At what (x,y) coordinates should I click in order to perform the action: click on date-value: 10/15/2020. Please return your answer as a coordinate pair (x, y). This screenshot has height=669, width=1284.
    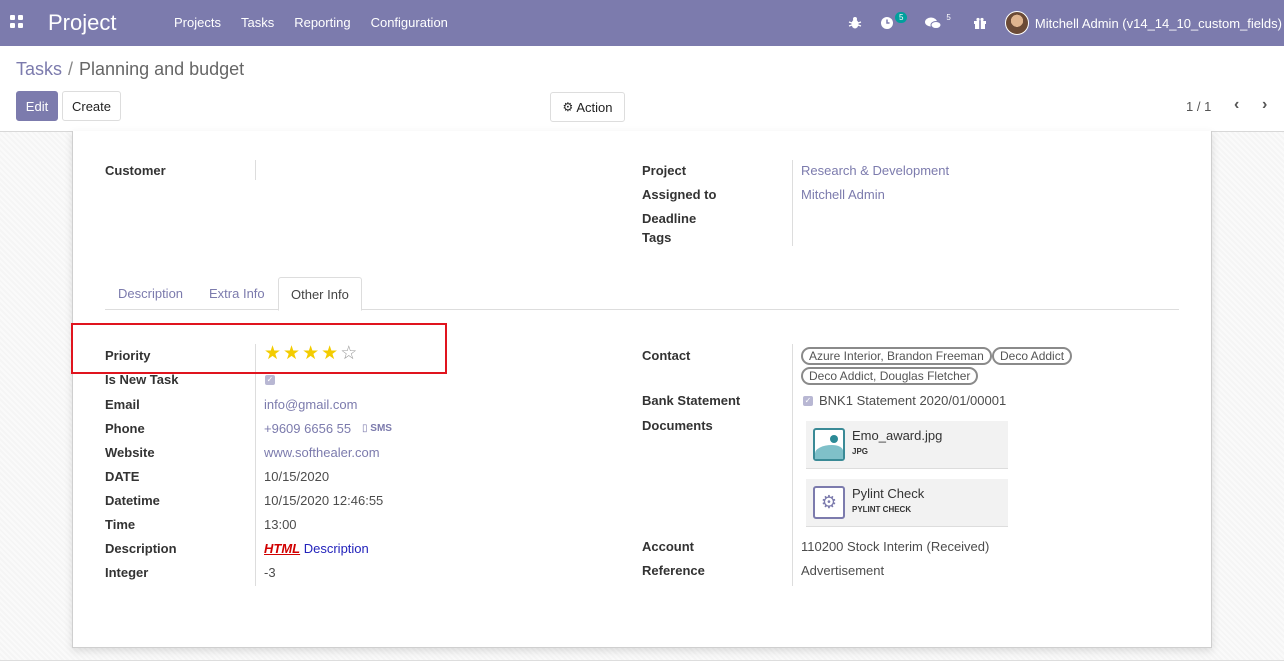
    Looking at the image, I should click on (297, 476).